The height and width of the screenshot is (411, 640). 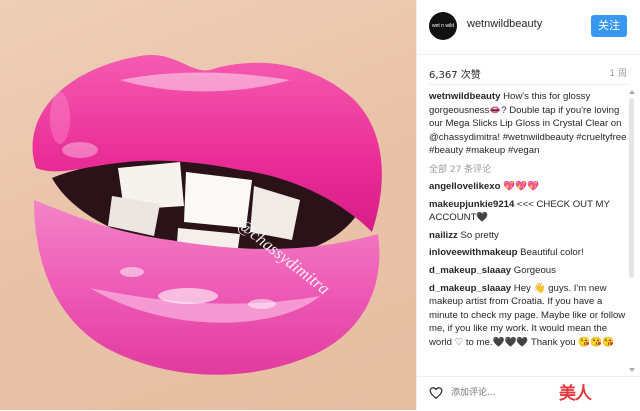 What do you see at coordinates (464, 96) in the screenshot?
I see `comment-user-link: wetnwildbeauty` at bounding box center [464, 96].